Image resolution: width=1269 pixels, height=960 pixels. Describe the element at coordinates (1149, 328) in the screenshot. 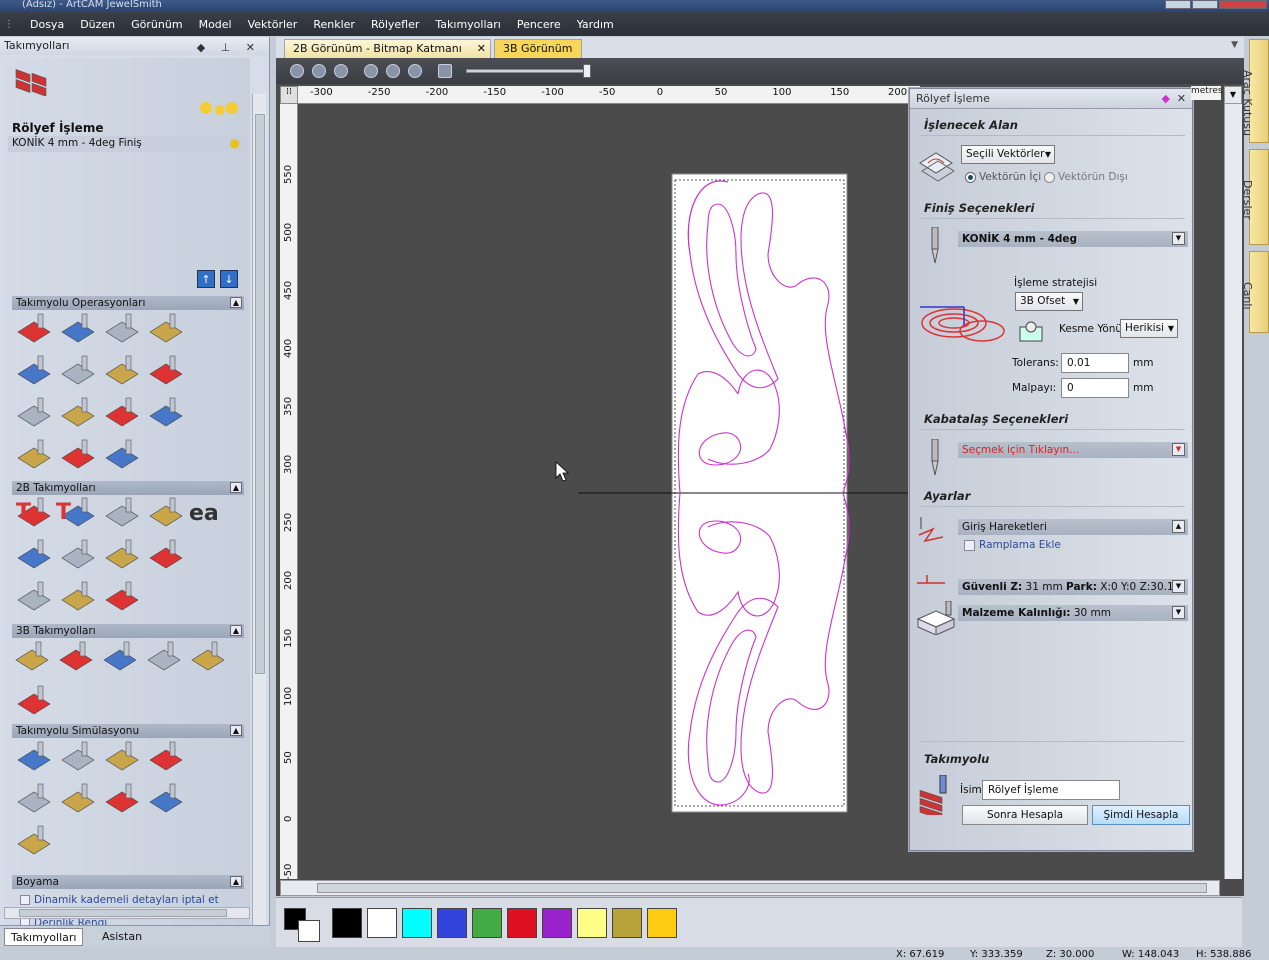

I see `cut-direction-dropdown: Herikisi` at that location.